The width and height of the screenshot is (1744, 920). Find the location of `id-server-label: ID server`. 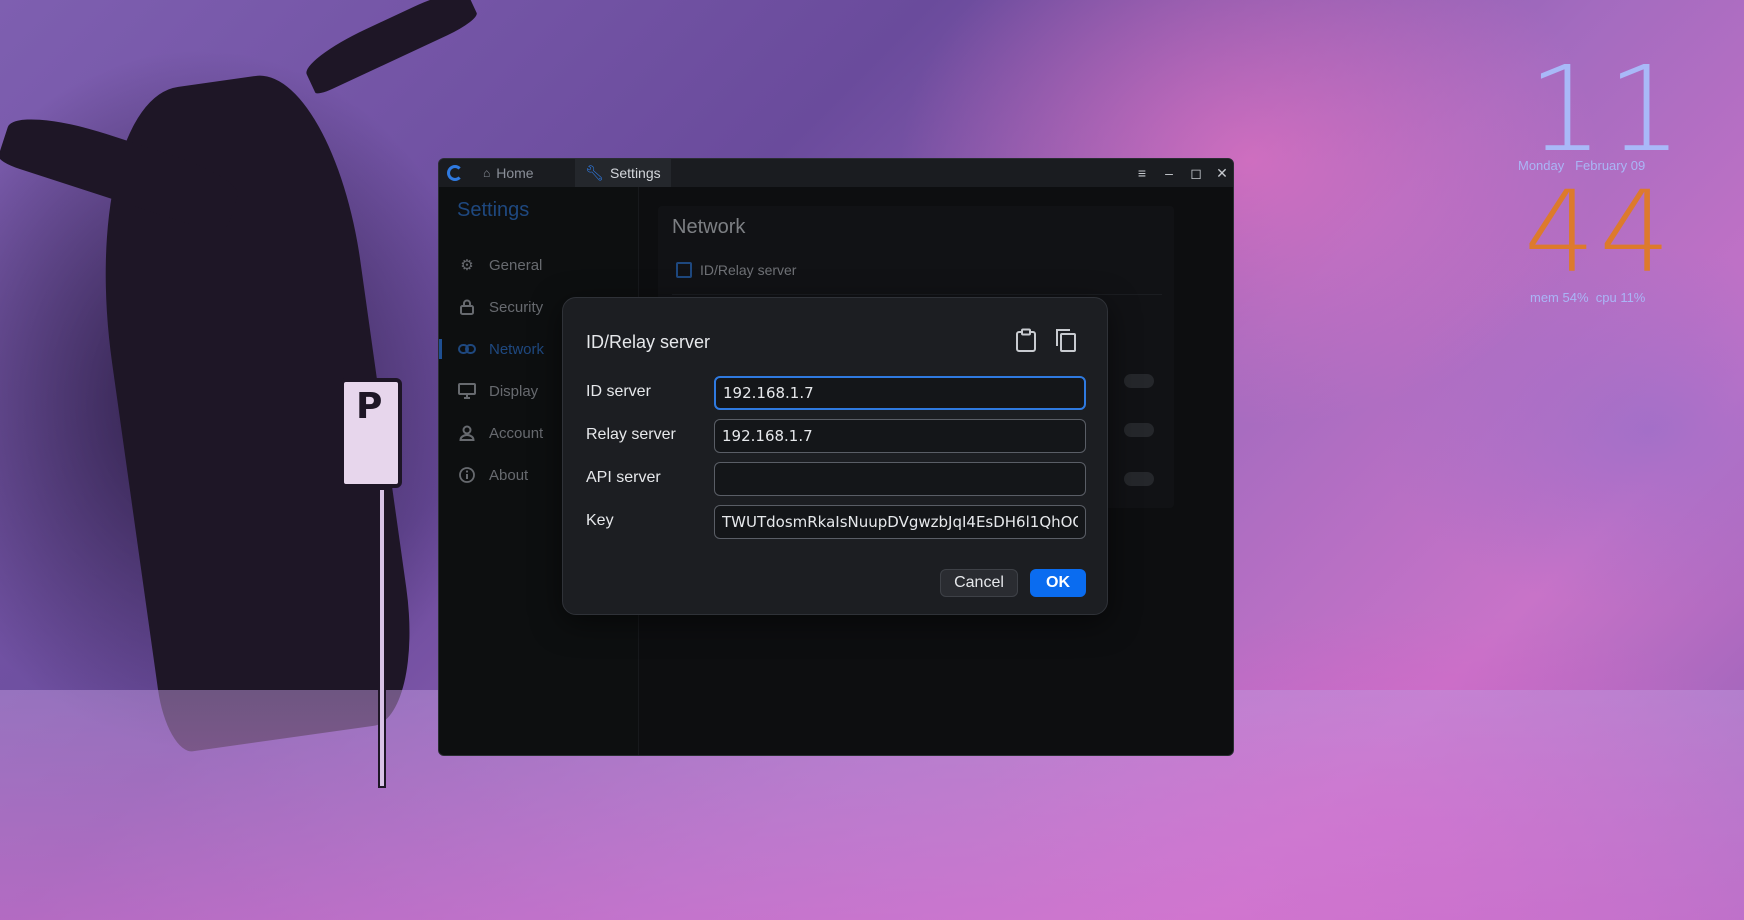

id-server-label: ID server is located at coordinates (618, 391).